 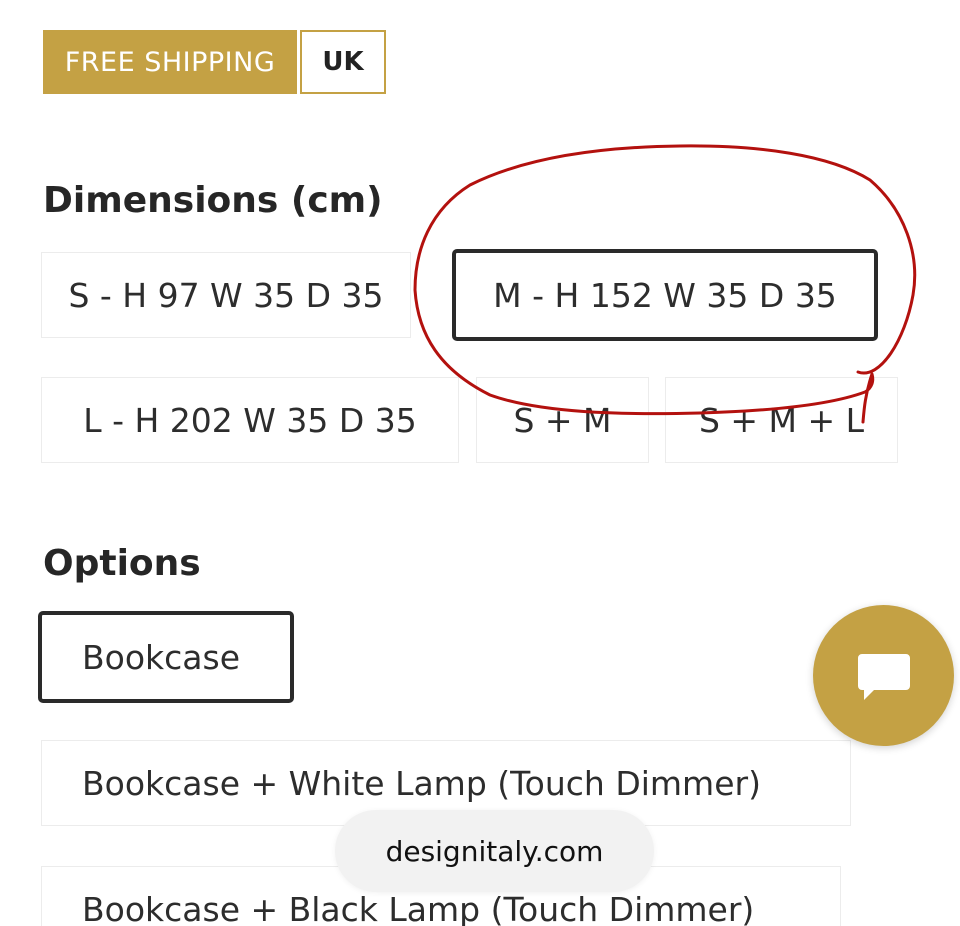 I want to click on browser-url-pill: designitaly.com, so click(x=494, y=851).